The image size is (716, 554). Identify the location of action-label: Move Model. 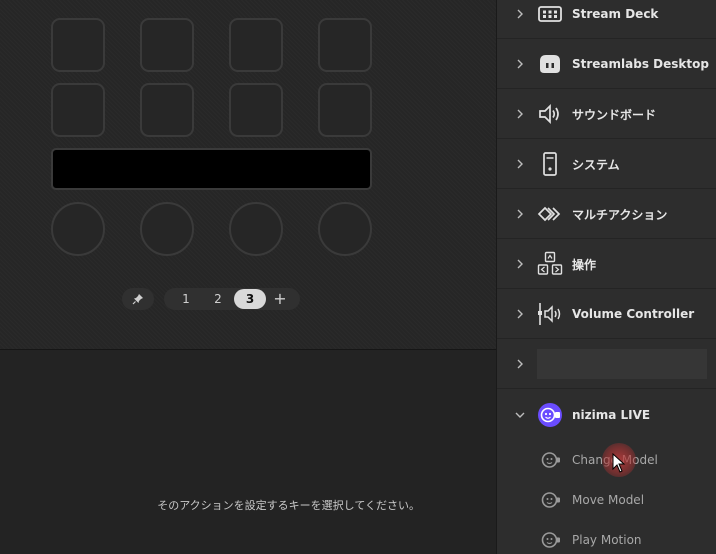
(608, 500).